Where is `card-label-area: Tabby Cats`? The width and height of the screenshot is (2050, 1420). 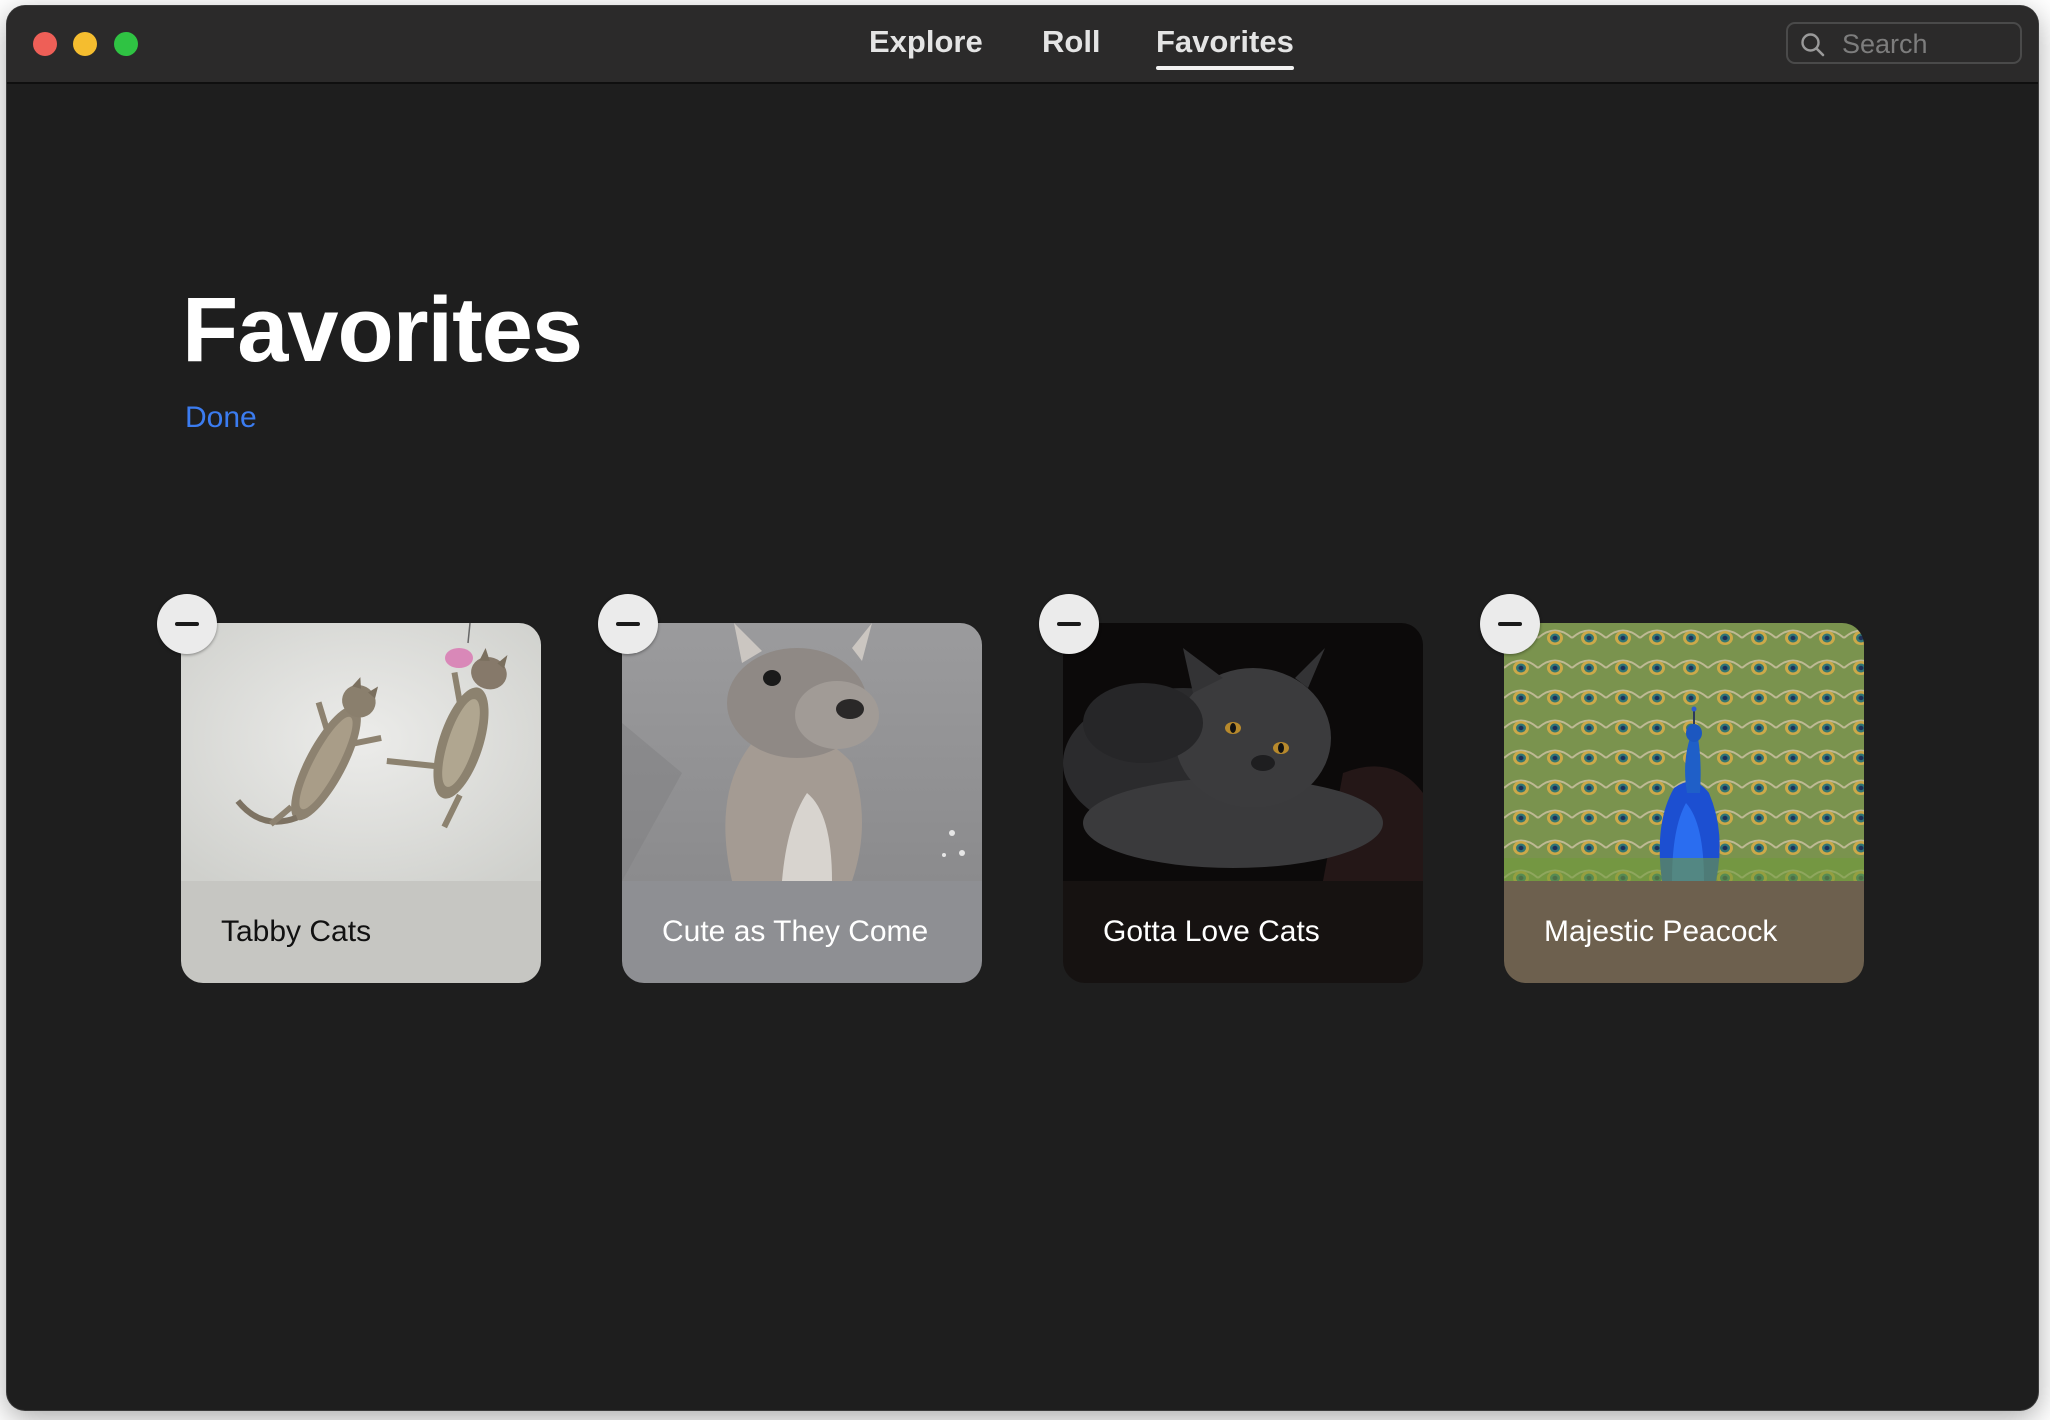 card-label-area: Tabby Cats is located at coordinates (361, 932).